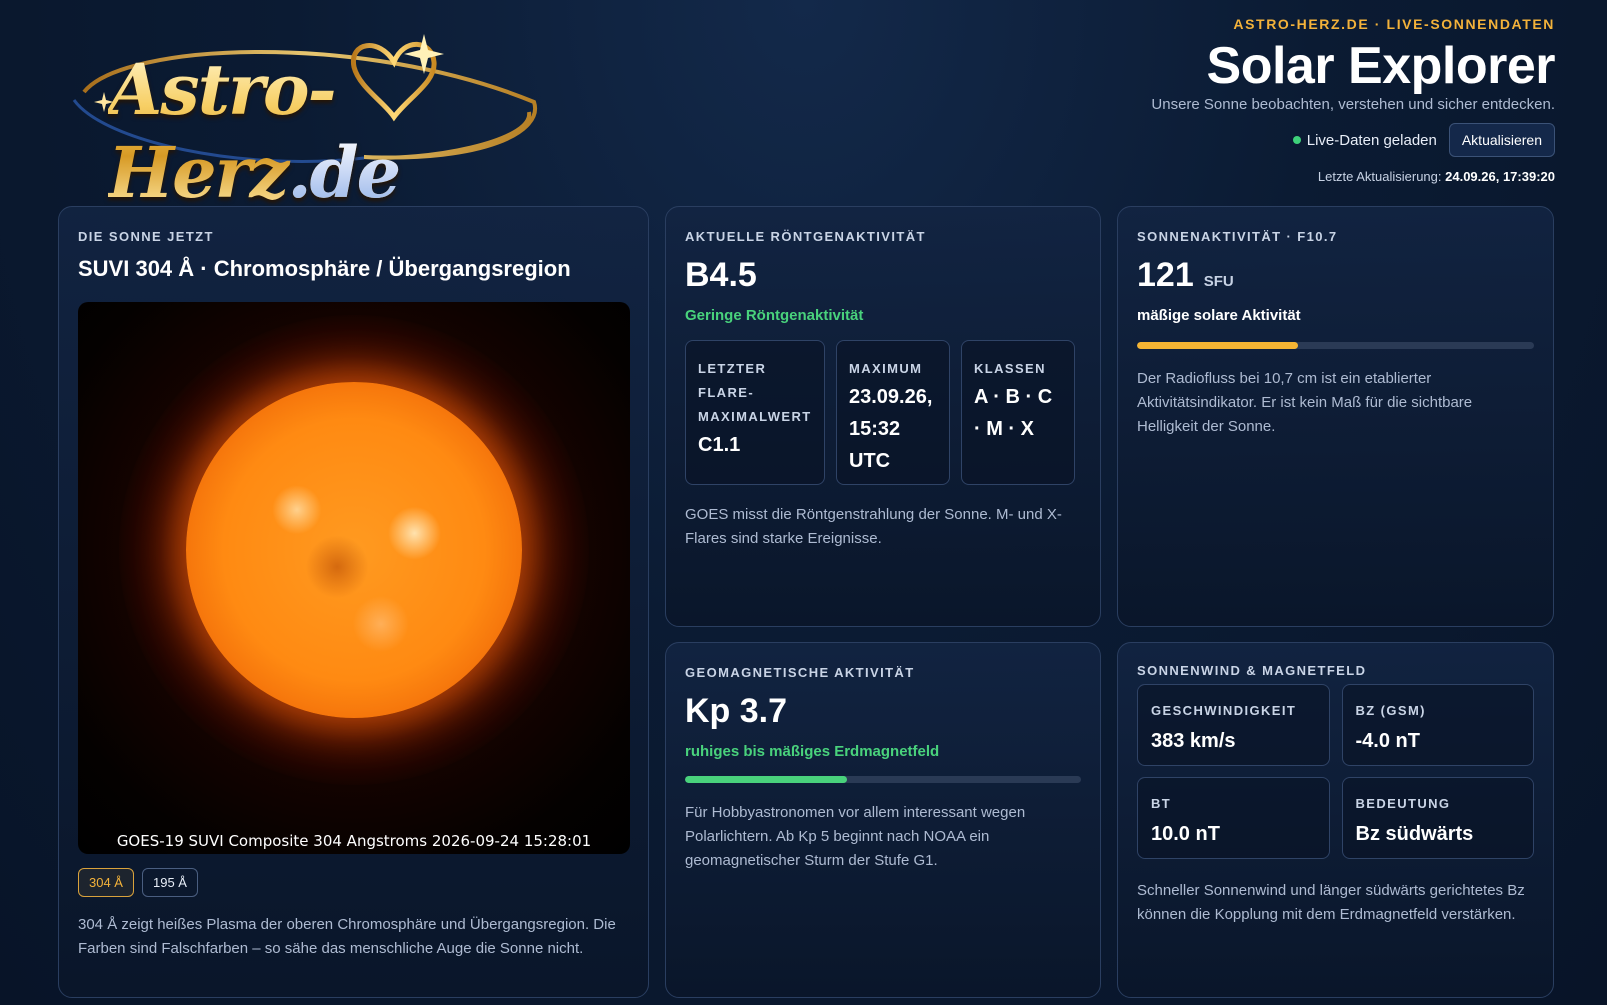 The image size is (1607, 1005). I want to click on f107-activity-bar, so click(1335, 345).